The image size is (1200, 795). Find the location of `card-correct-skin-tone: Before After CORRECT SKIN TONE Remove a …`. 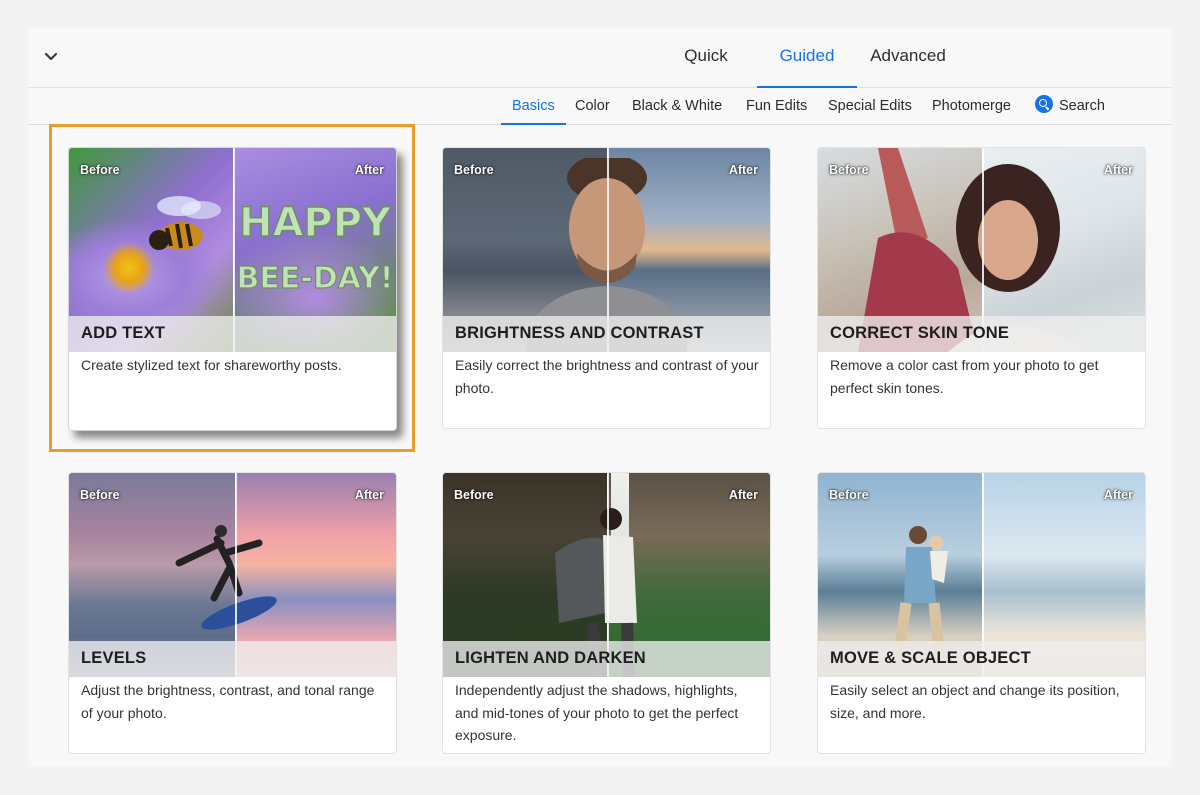

card-correct-skin-tone: Before After CORRECT SKIN TONE Remove a … is located at coordinates (981, 288).